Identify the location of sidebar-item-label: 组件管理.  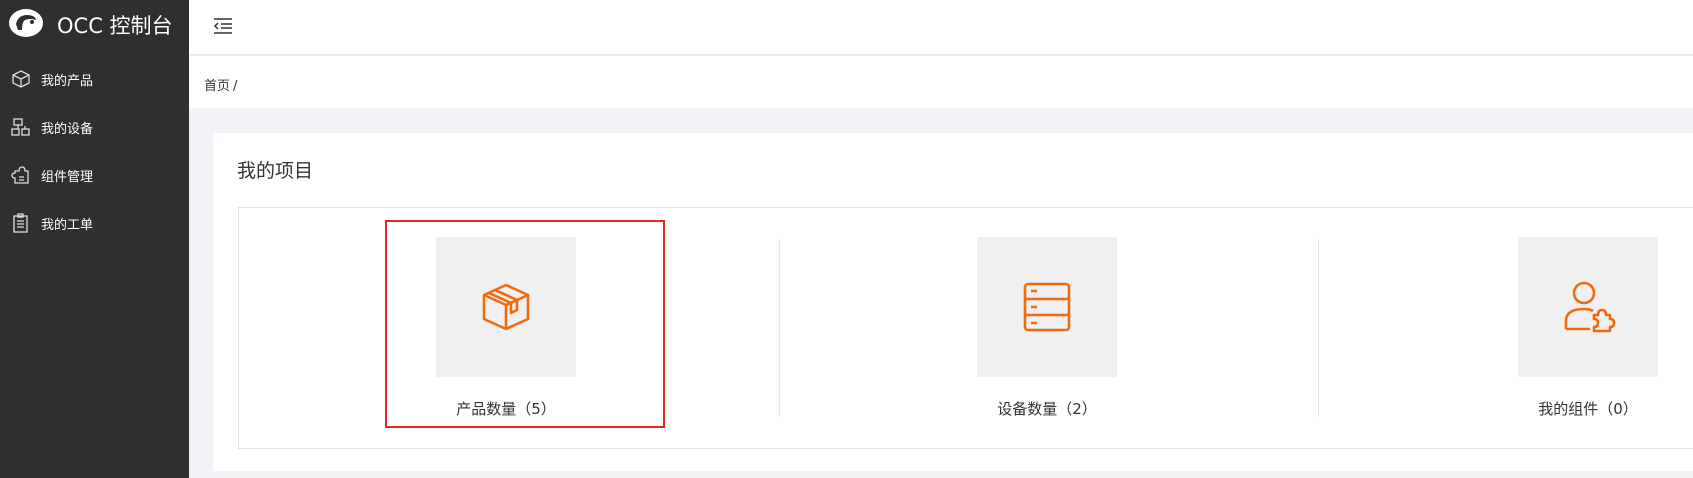
(67, 177).